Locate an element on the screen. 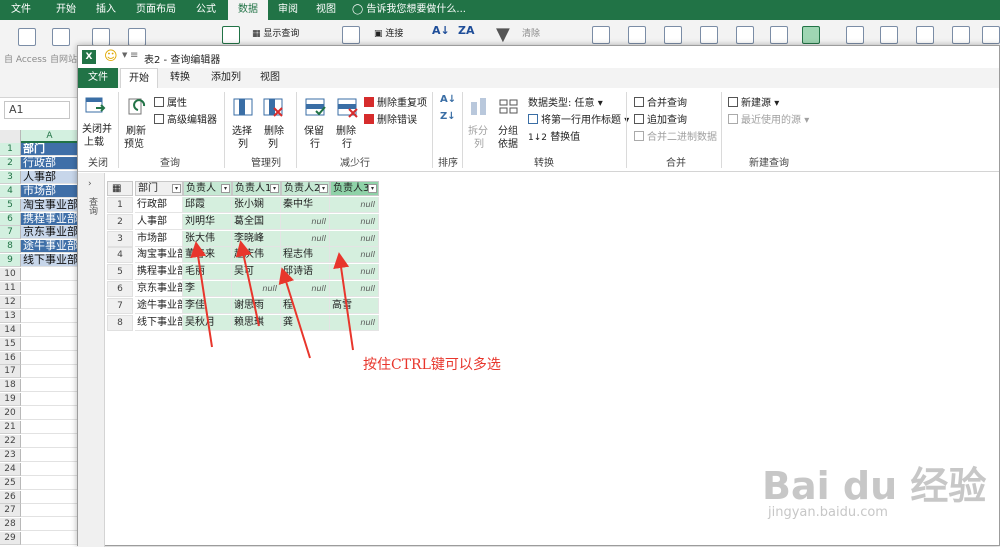  baidu-watermark: Bai du 经验 is located at coordinates (874, 486).